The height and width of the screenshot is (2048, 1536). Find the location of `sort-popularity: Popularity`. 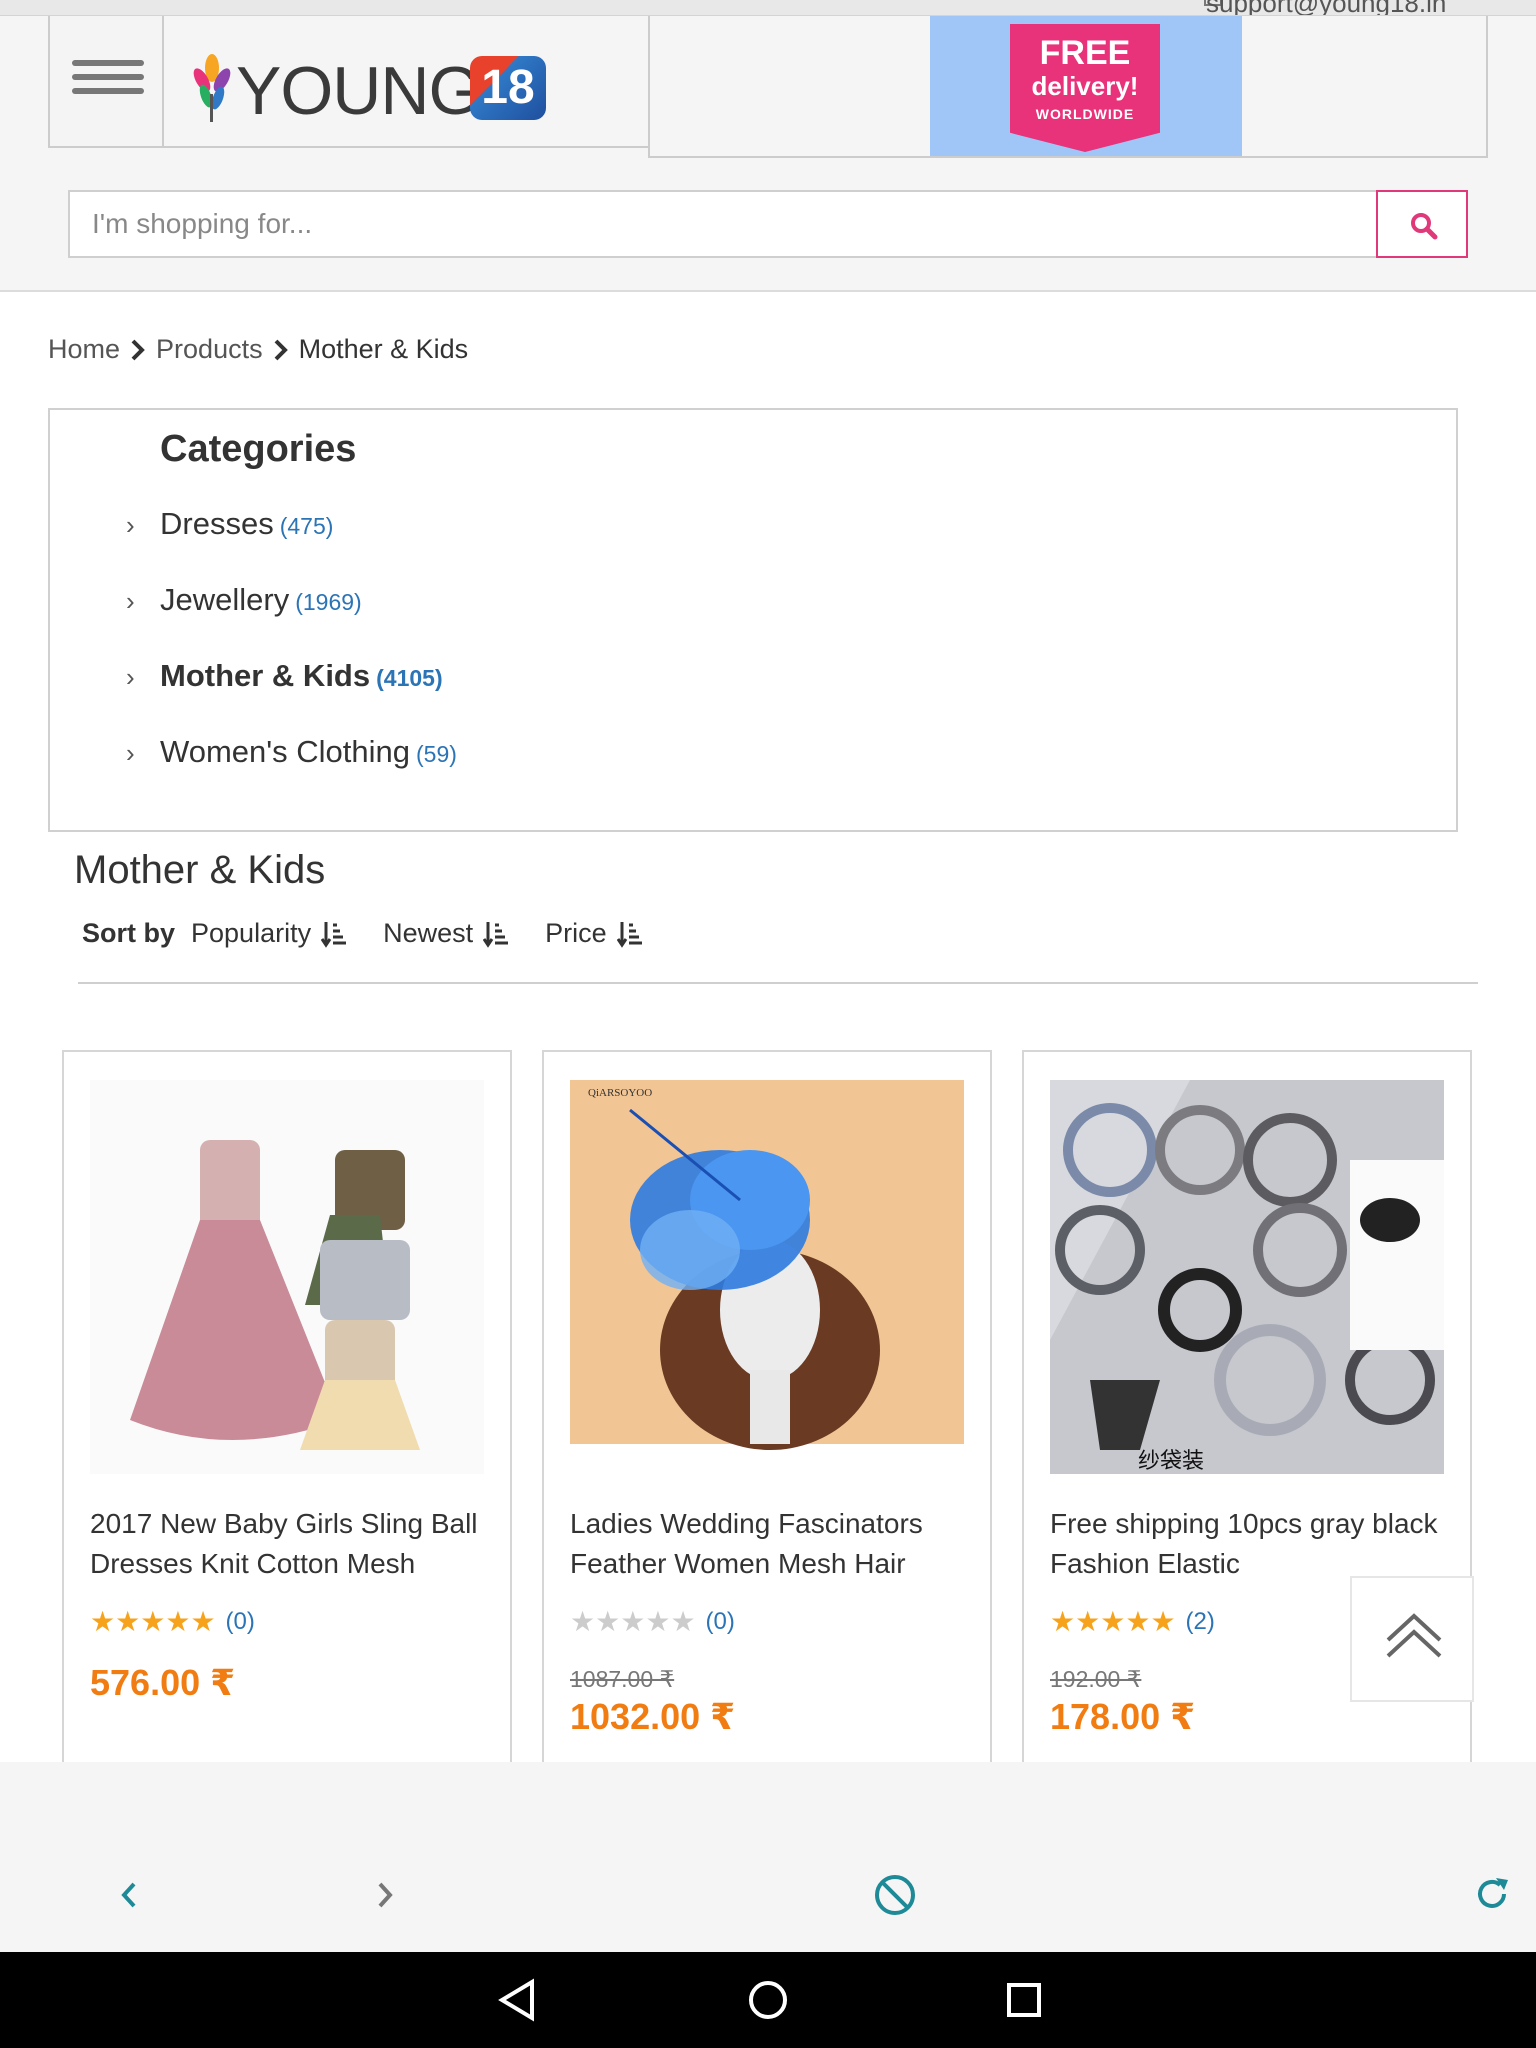

sort-popularity: Popularity is located at coordinates (269, 933).